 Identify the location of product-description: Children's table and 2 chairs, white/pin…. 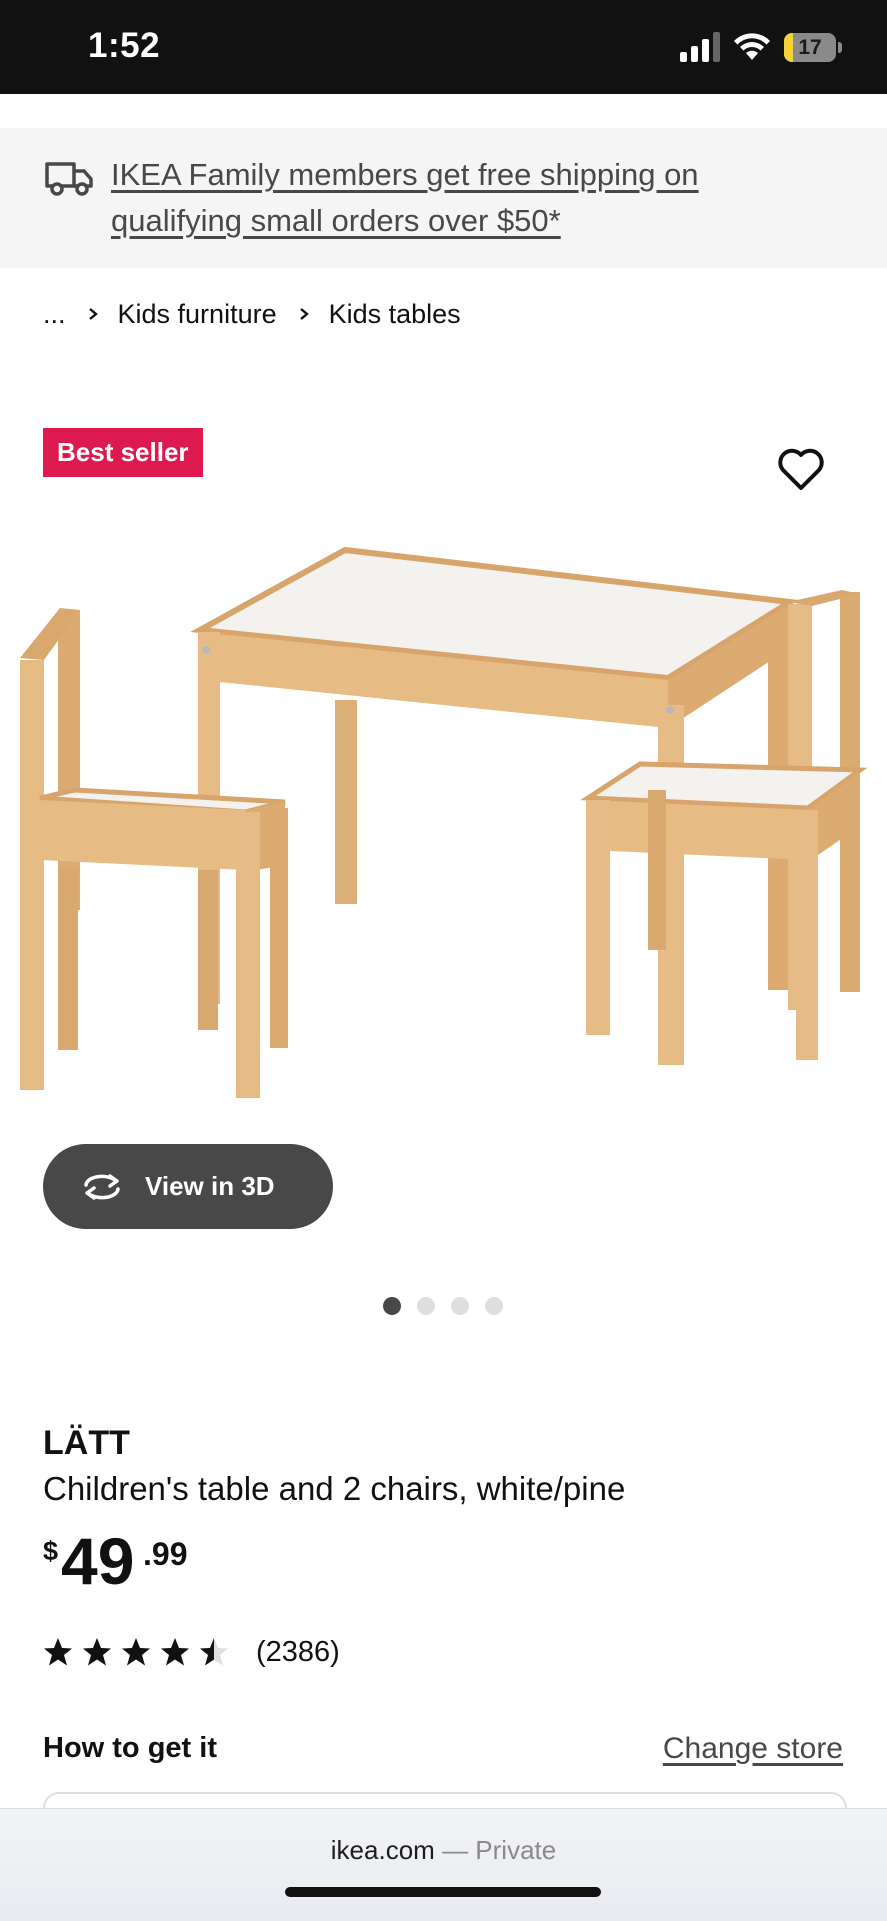
(334, 1488).